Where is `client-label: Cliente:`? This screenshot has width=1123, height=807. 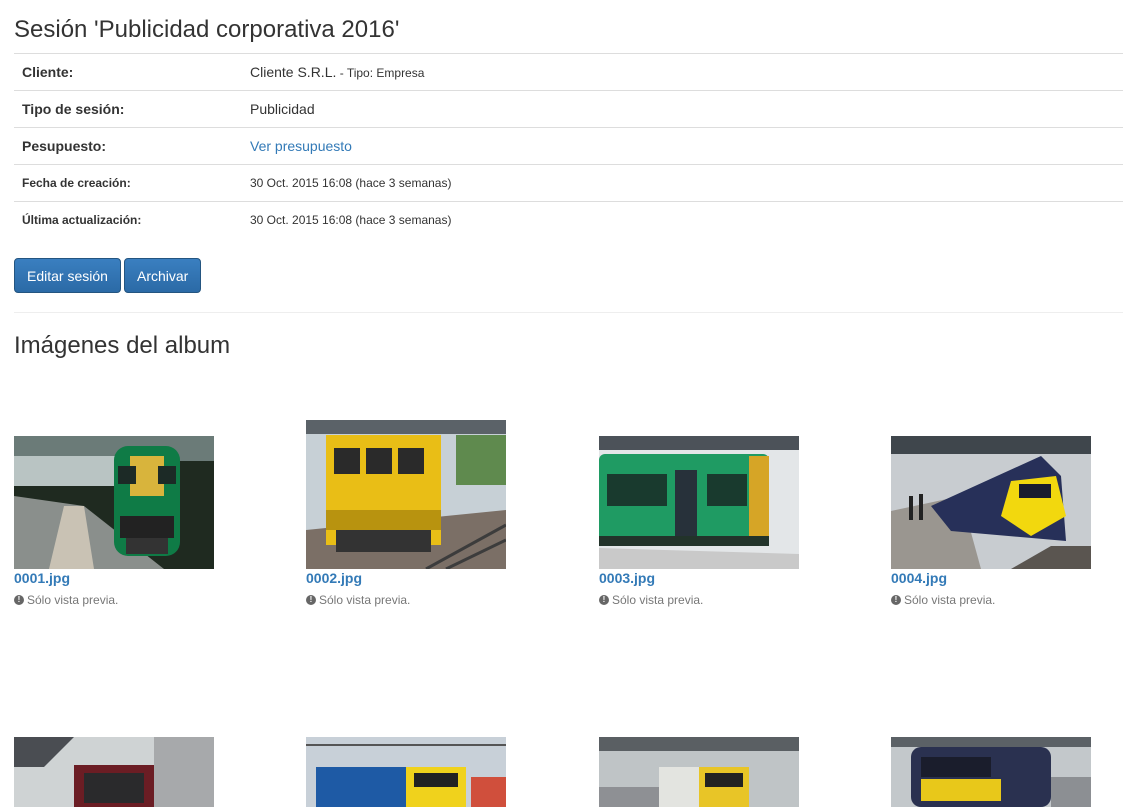
client-label: Cliente: is located at coordinates (48, 72).